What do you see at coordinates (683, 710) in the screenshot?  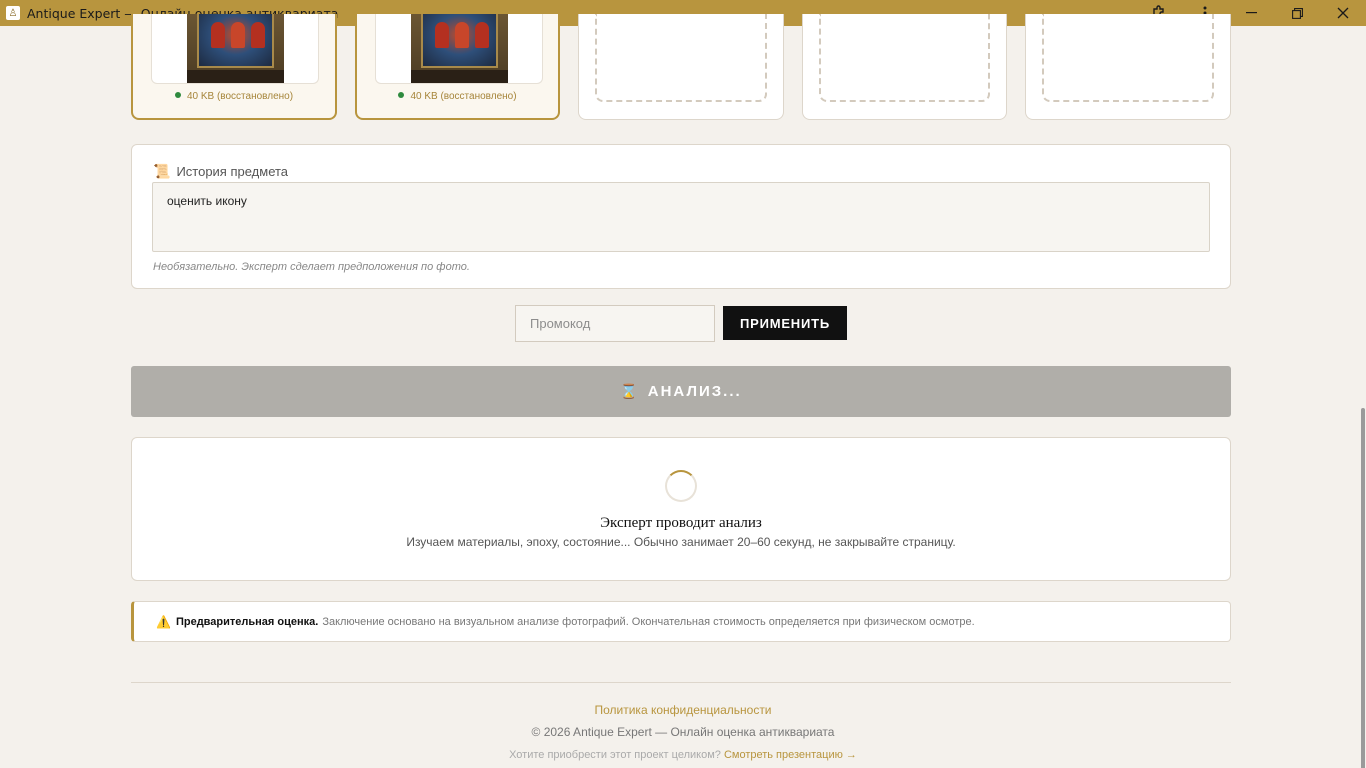 I see `privacy-link: Политика конфиденциальности` at bounding box center [683, 710].